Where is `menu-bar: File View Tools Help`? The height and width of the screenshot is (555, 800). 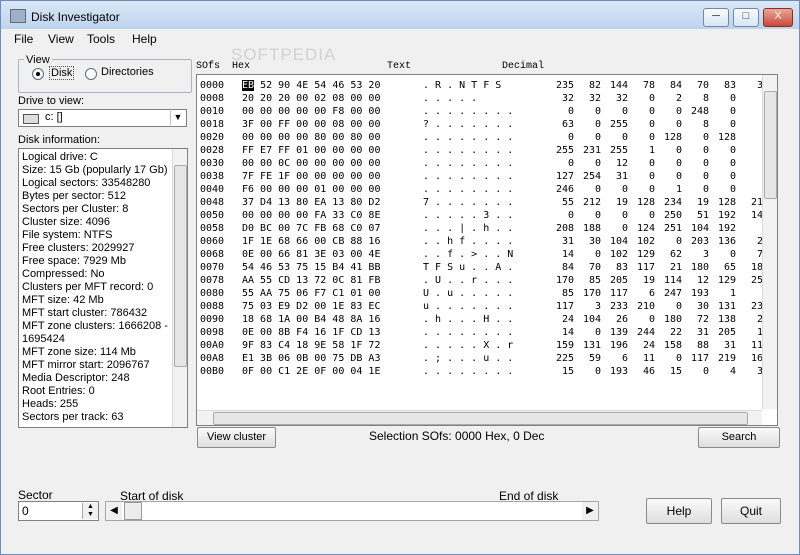
menu-bar: File View Tools Help is located at coordinates (400, 39).